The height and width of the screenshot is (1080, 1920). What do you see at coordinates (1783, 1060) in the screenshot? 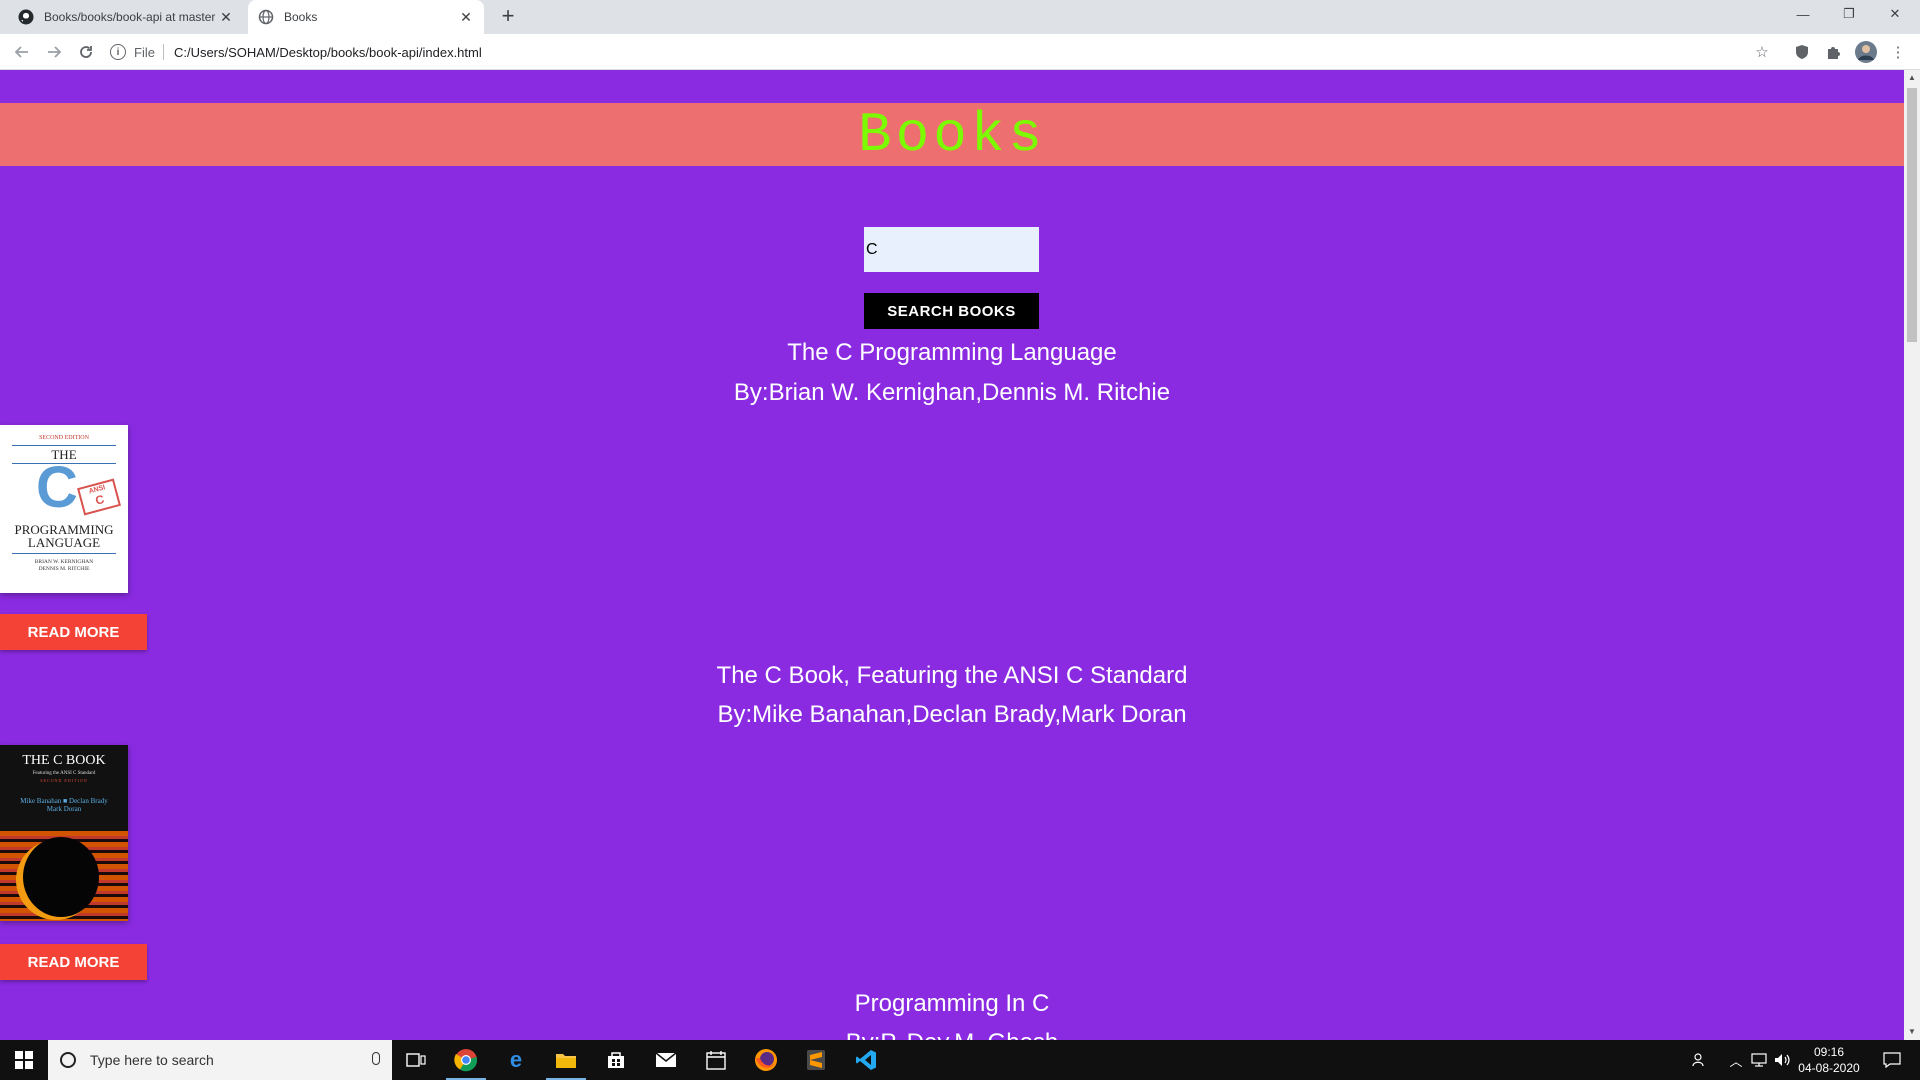
I see `volume-icon` at bounding box center [1783, 1060].